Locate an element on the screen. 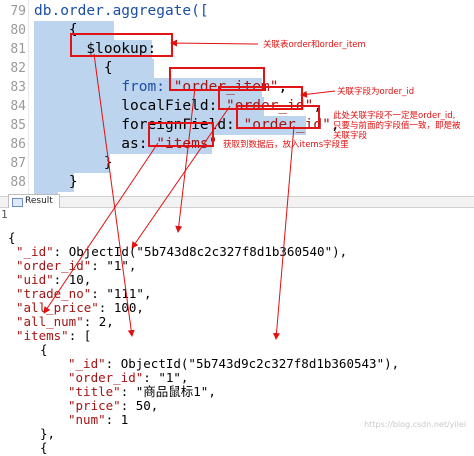 The image size is (474, 456). result-value: : 1 is located at coordinates (117, 419).